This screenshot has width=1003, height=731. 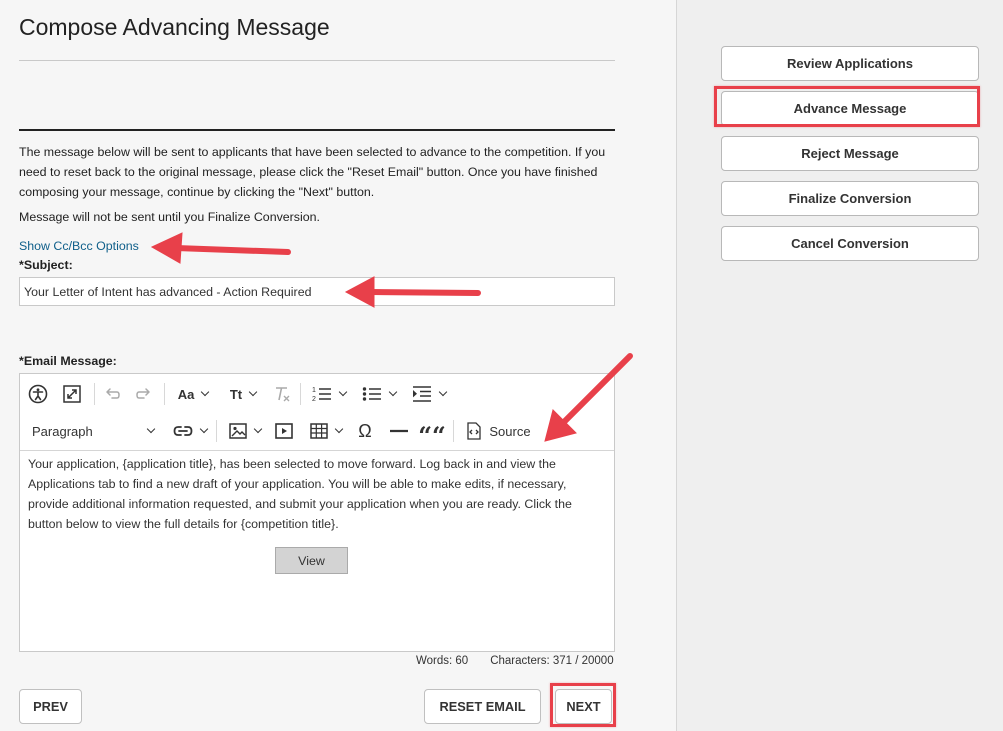 I want to click on source-button: Source, so click(x=498, y=431).